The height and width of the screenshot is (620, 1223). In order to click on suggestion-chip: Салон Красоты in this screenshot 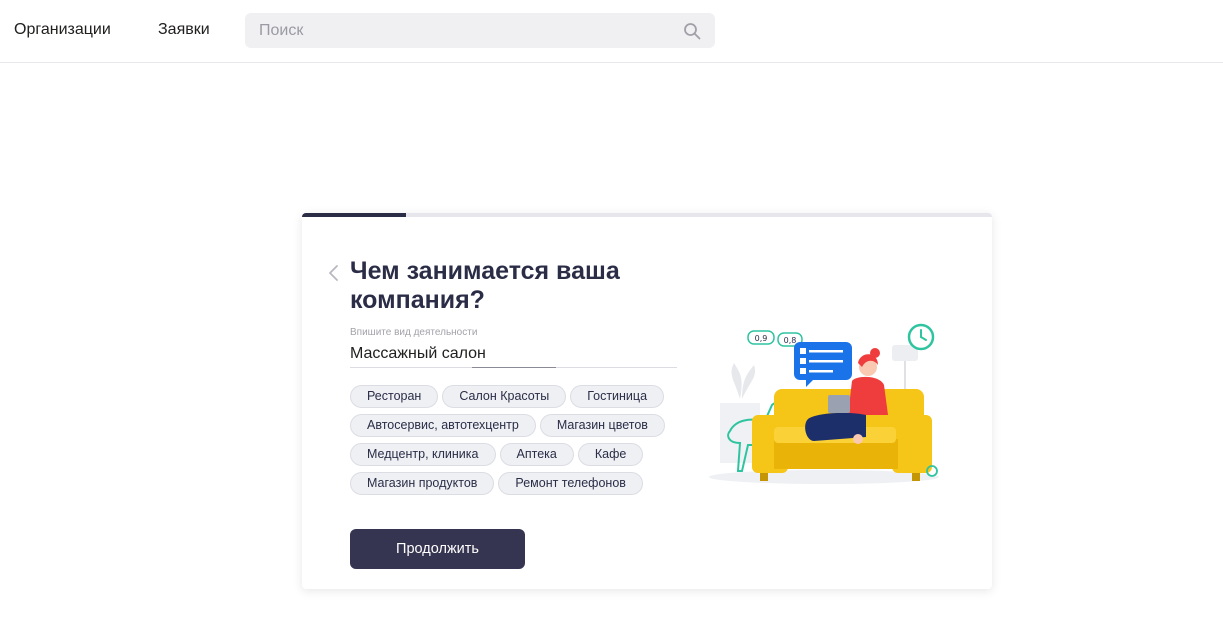, I will do `click(504, 396)`.